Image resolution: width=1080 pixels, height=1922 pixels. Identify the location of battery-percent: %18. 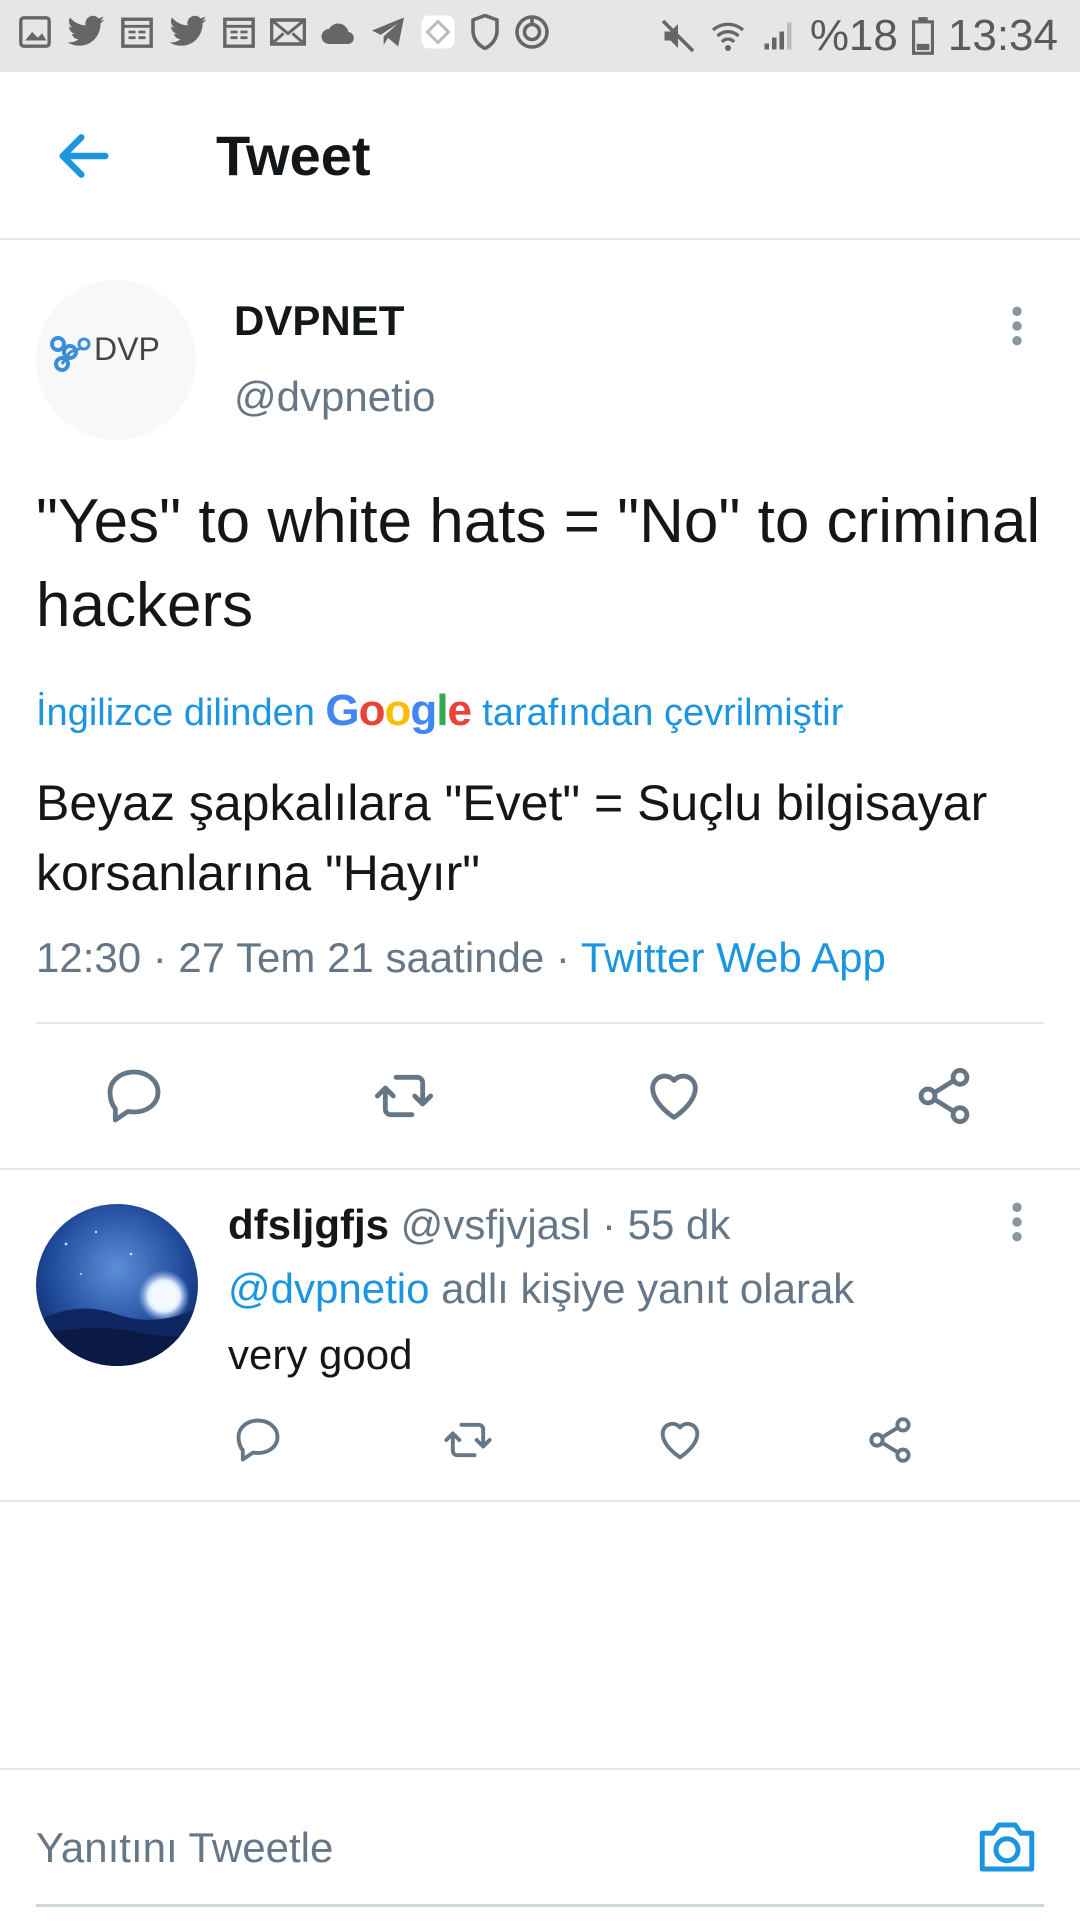
(853, 35).